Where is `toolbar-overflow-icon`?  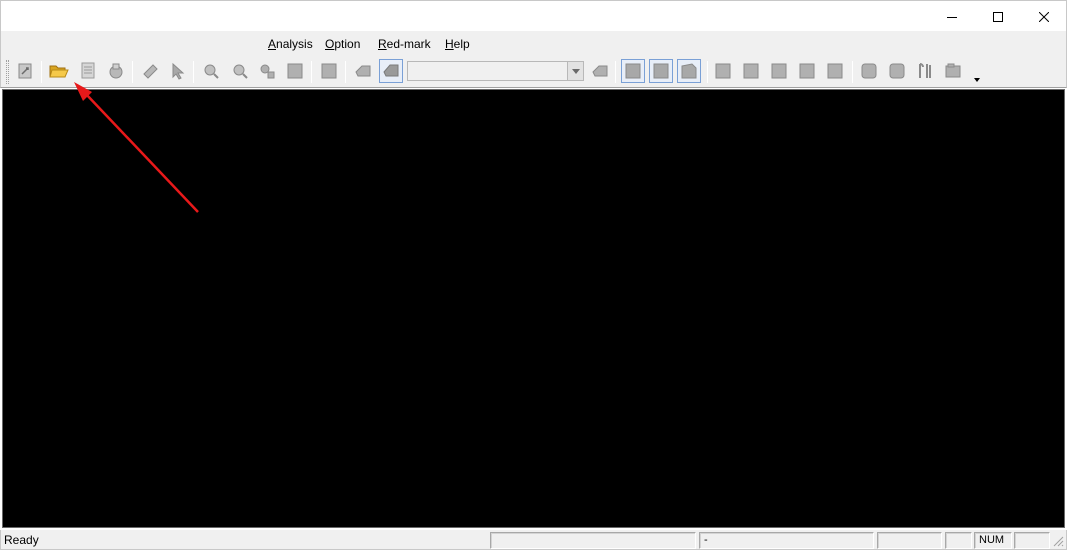
toolbar-overflow-icon is located at coordinates (977, 79).